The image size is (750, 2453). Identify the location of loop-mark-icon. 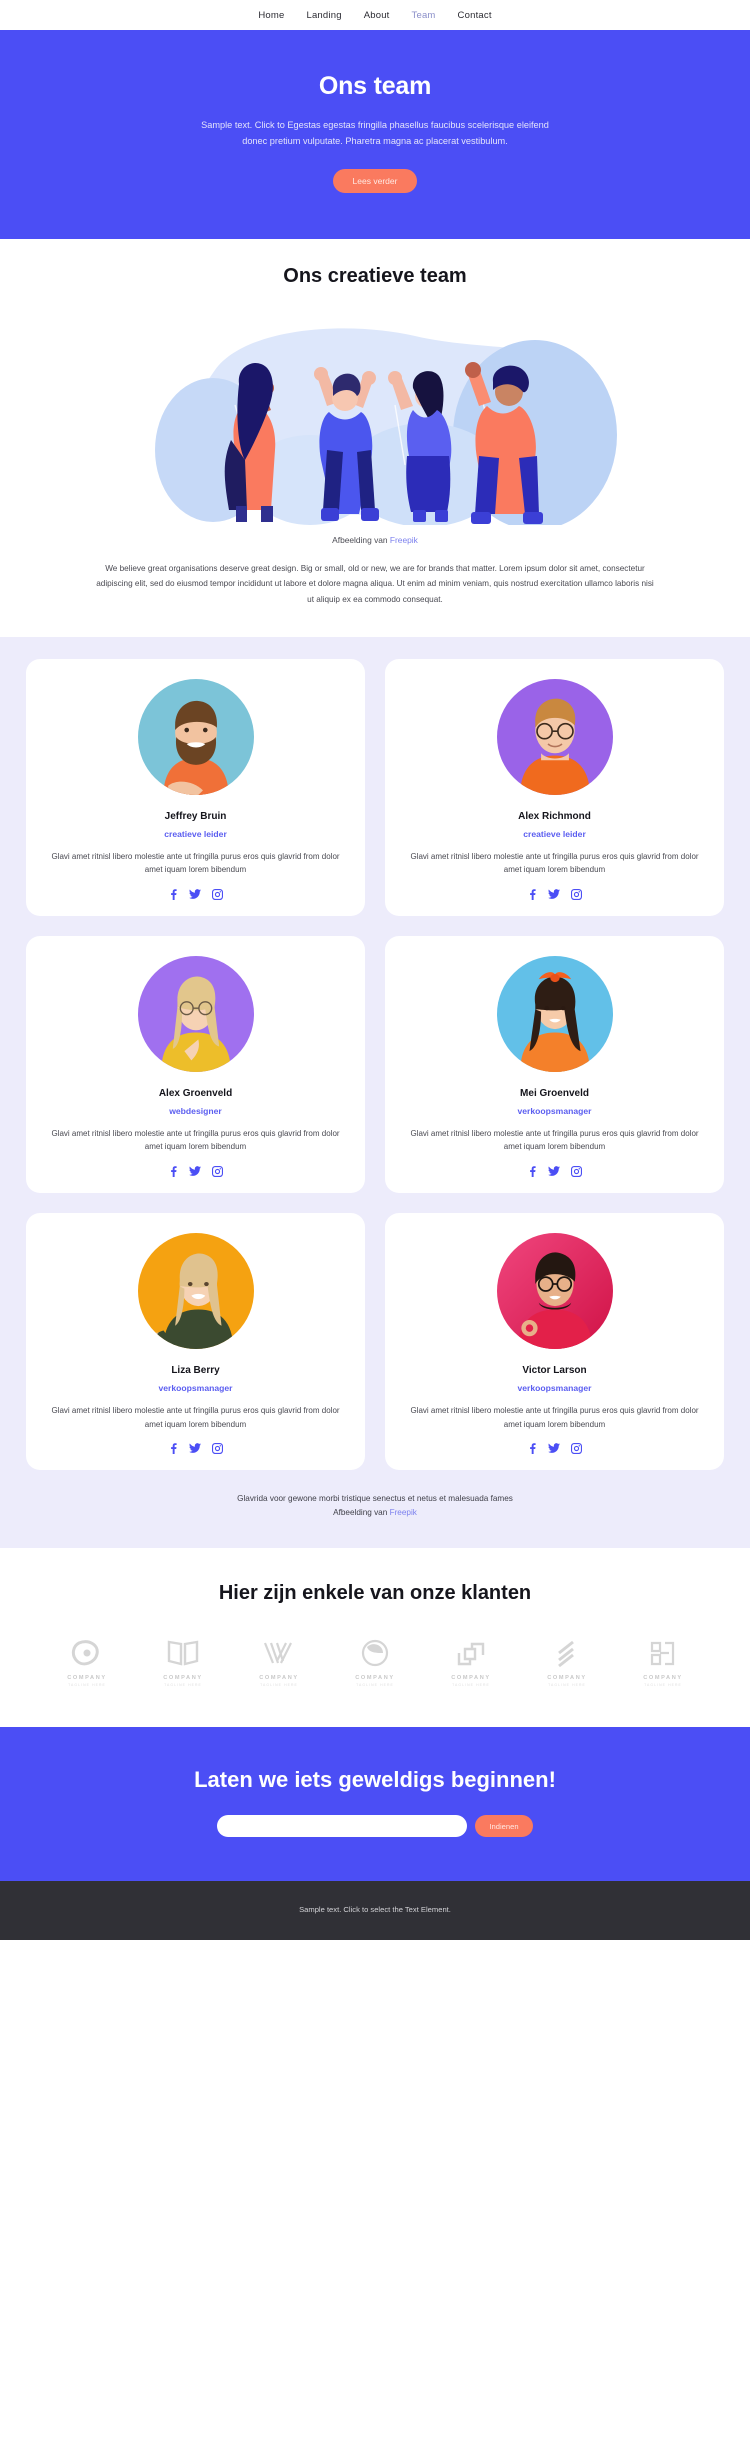
(85, 1653).